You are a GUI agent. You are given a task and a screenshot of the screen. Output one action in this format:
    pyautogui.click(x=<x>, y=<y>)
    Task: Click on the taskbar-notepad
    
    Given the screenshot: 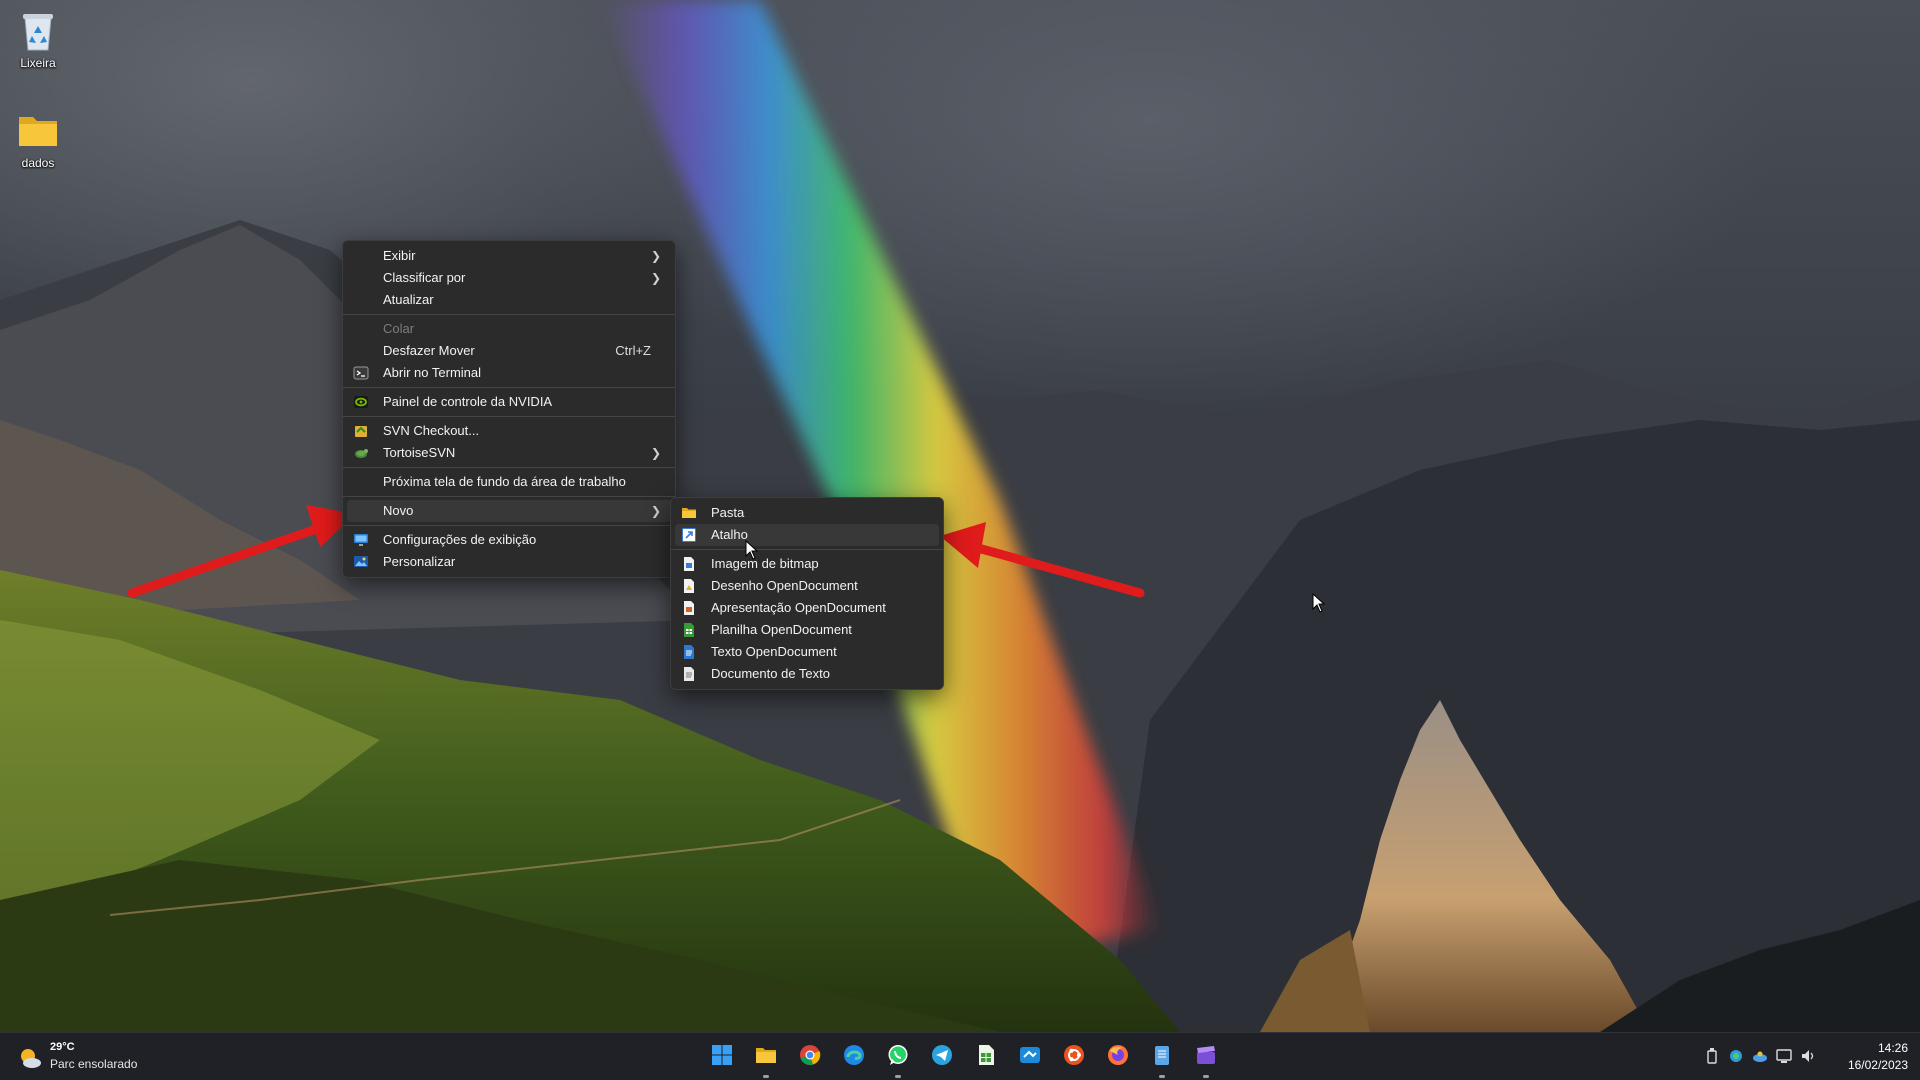 What is the action you would take?
    pyautogui.click(x=1162, y=1056)
    